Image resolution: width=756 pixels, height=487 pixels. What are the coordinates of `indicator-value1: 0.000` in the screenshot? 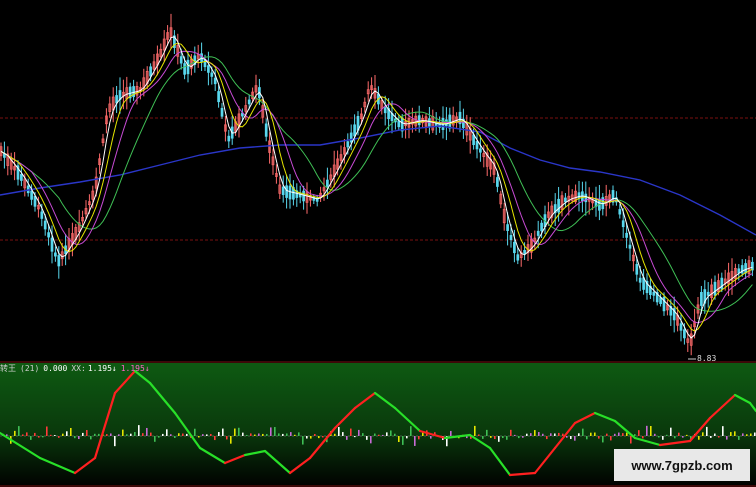 It's located at (55, 368).